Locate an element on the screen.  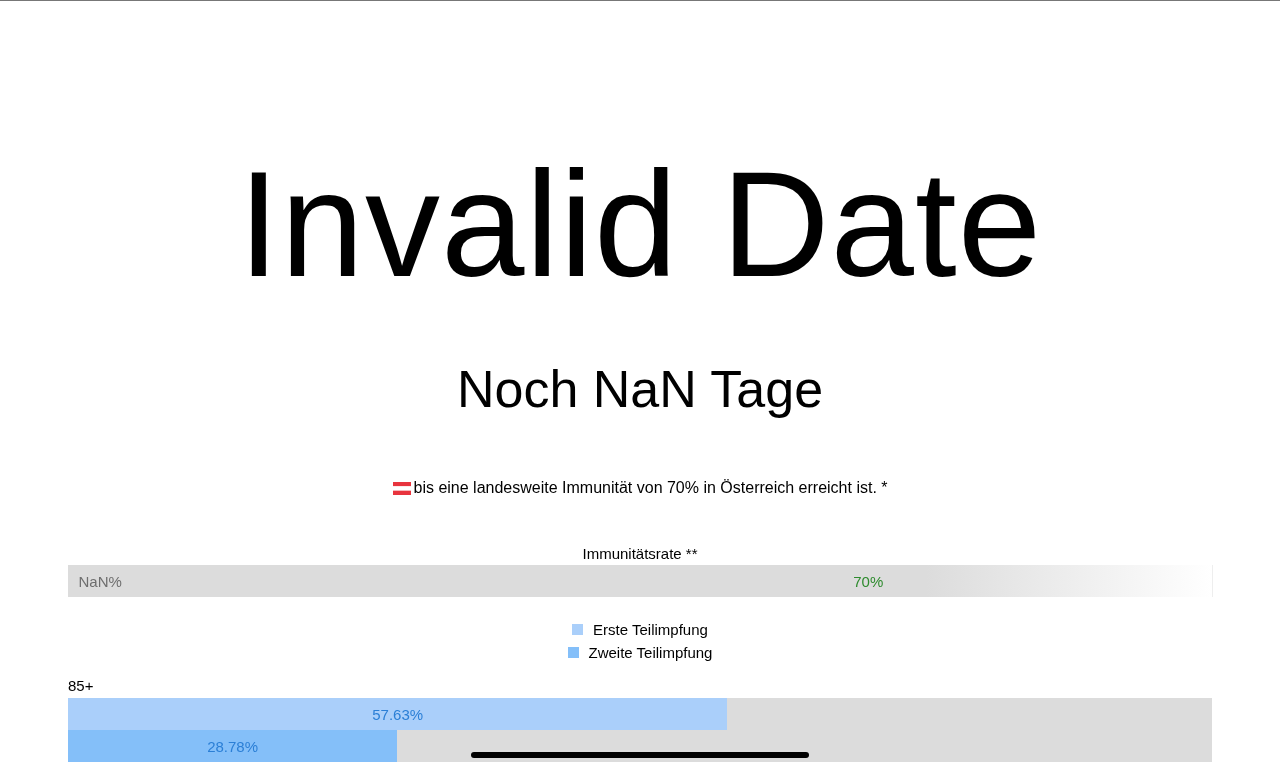
countdown-text: Noch NaN Tage is located at coordinates (640, 389).